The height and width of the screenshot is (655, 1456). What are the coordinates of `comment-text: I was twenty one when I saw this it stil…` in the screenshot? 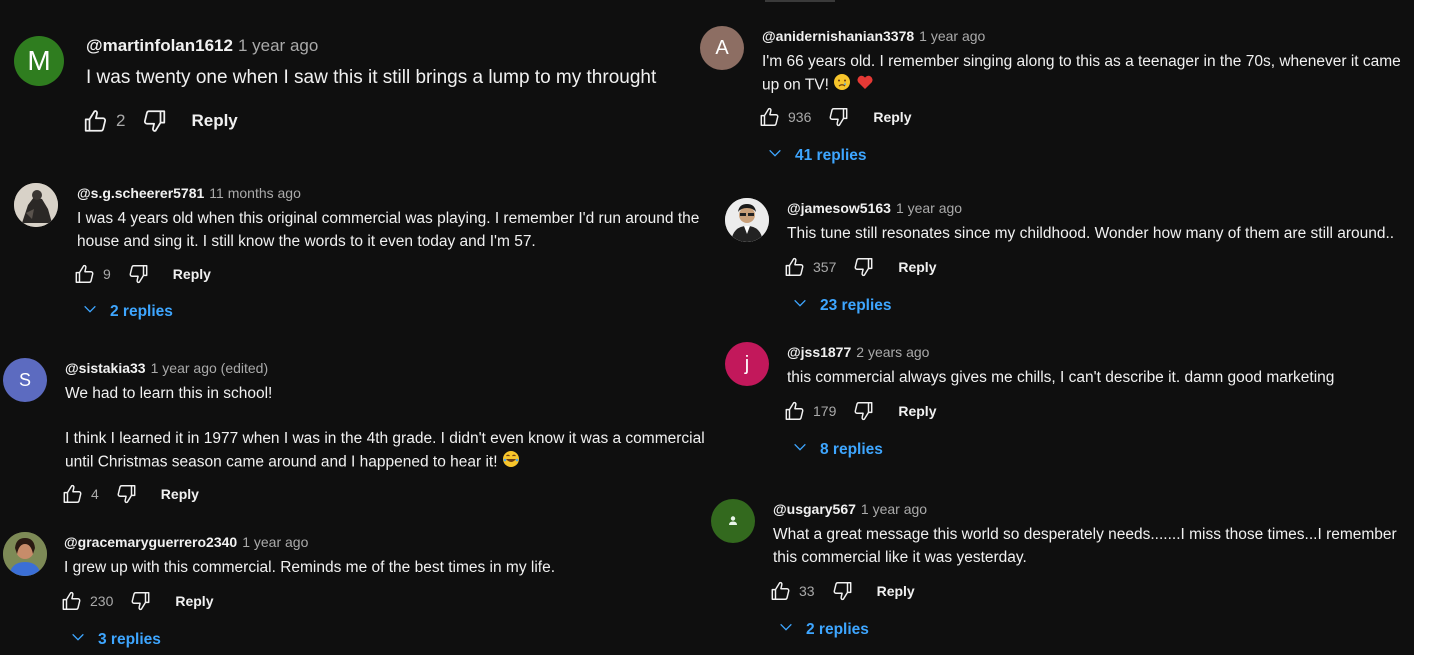 It's located at (371, 77).